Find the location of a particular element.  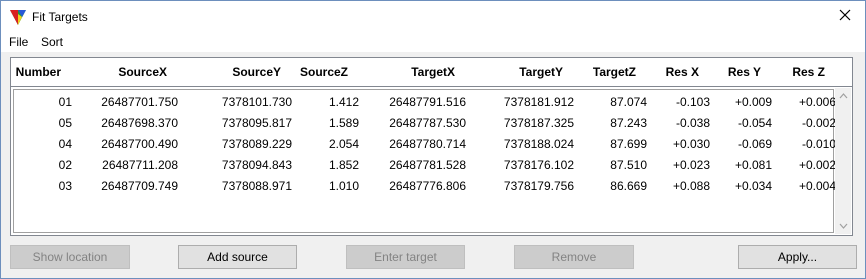

cell-target-z: 87.699 is located at coordinates (628, 144).